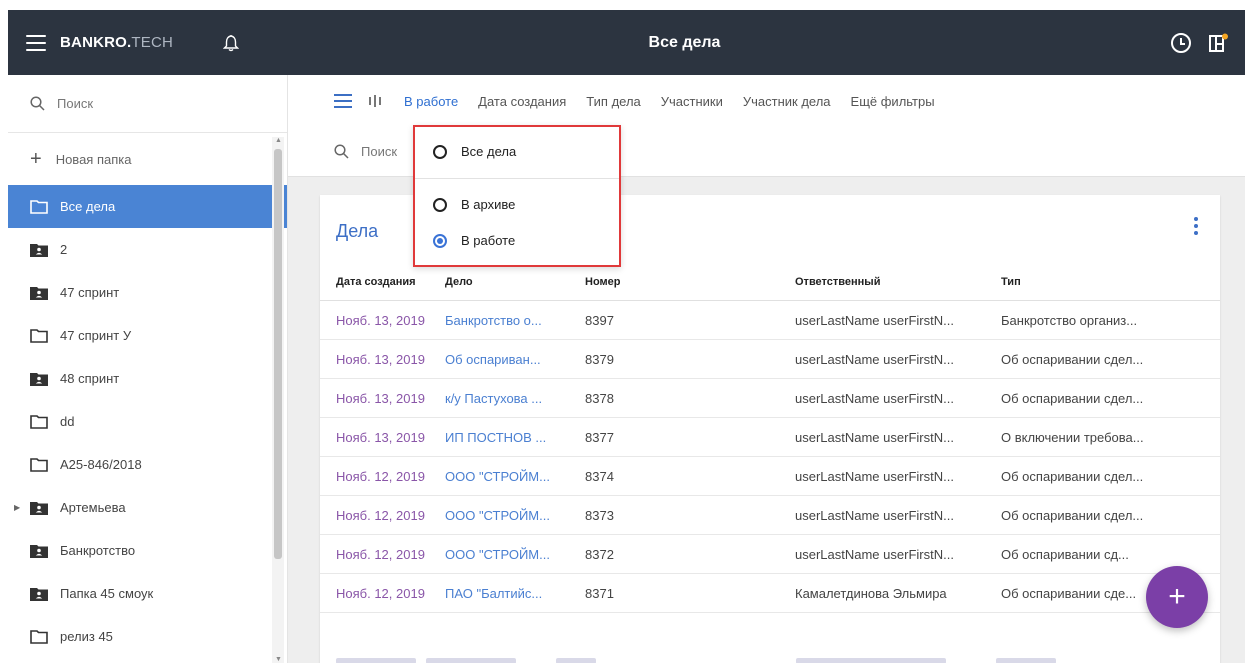  What do you see at coordinates (1181, 42) in the screenshot?
I see `clock-icon` at bounding box center [1181, 42].